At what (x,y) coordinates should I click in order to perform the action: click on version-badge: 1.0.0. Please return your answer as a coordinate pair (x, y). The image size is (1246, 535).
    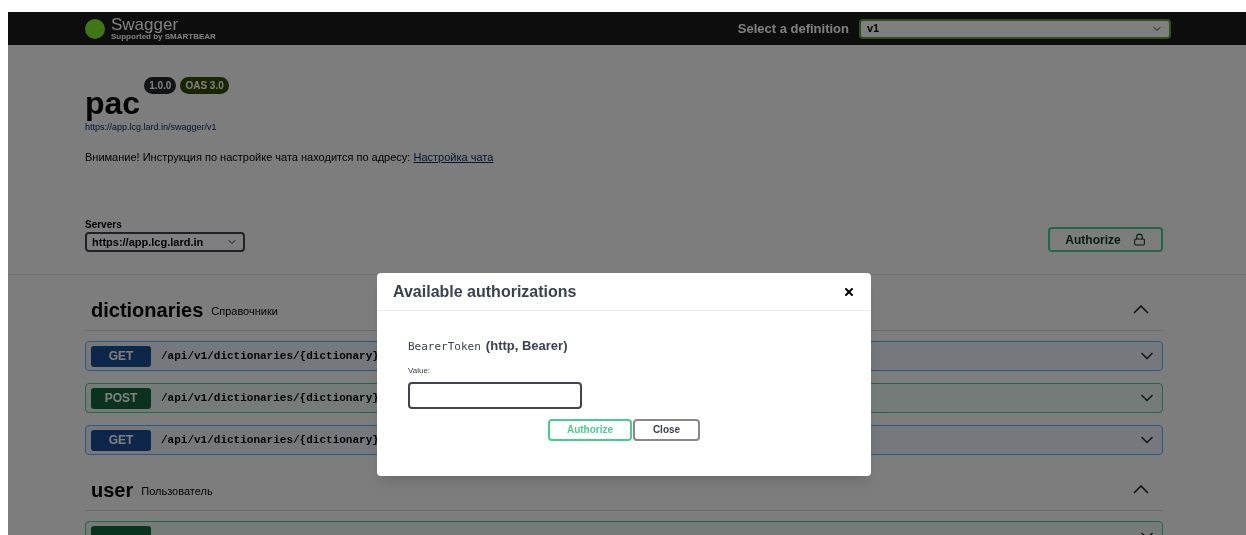
    Looking at the image, I should click on (160, 85).